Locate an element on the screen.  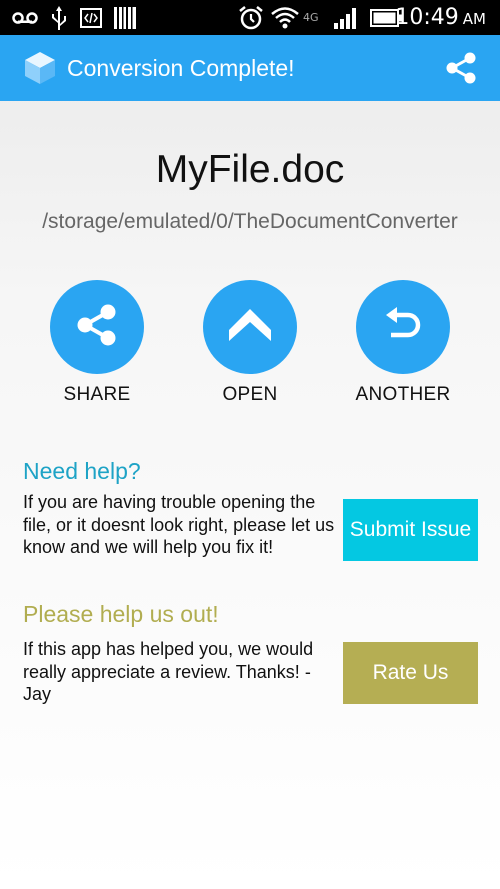
another-button is located at coordinates (403, 327).